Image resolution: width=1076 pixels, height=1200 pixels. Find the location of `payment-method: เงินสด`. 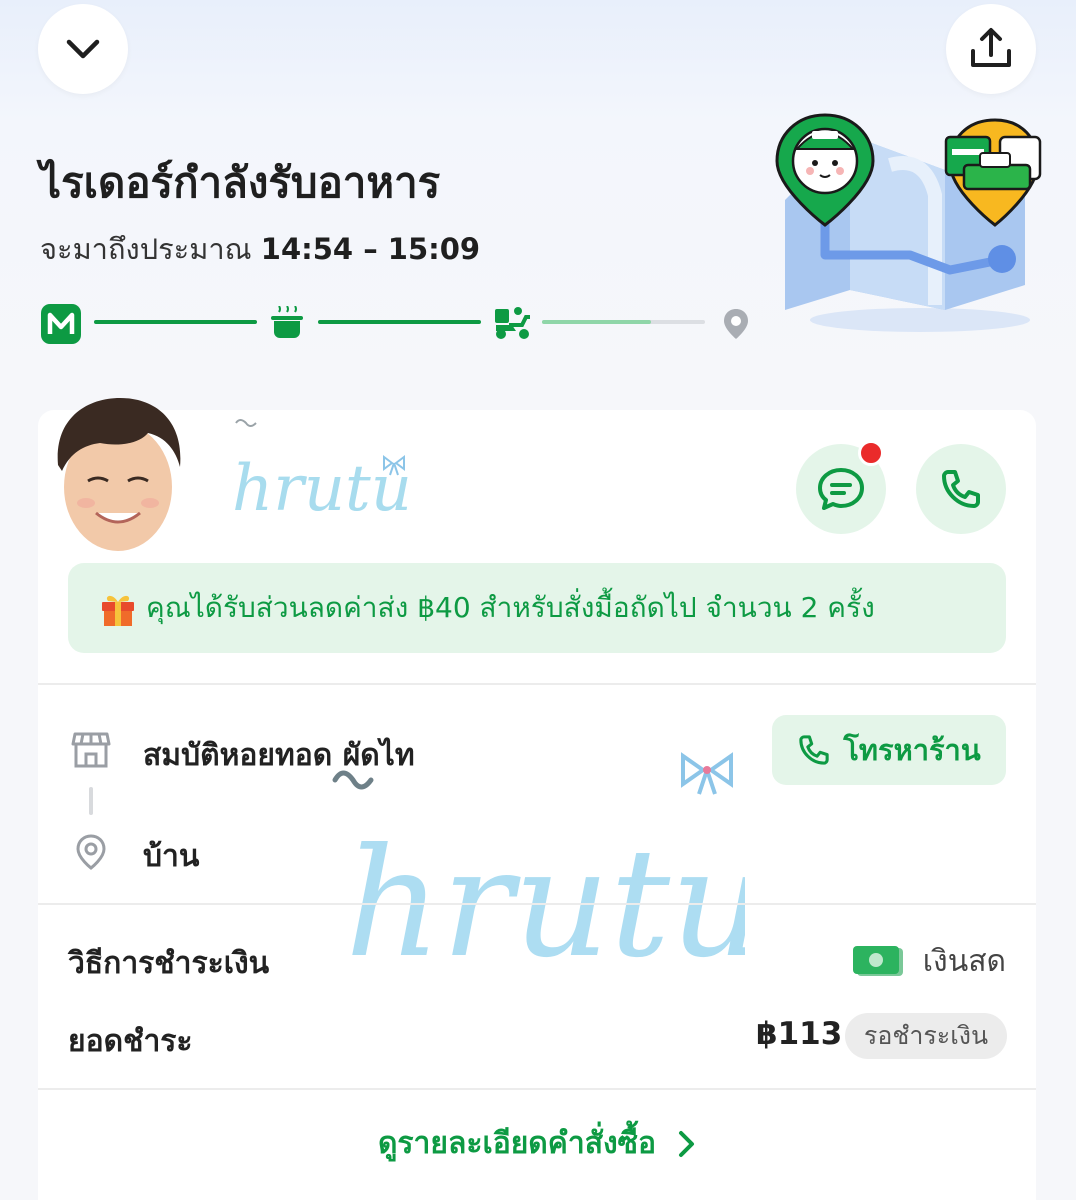

payment-method: เงินสด is located at coordinates (928, 961).